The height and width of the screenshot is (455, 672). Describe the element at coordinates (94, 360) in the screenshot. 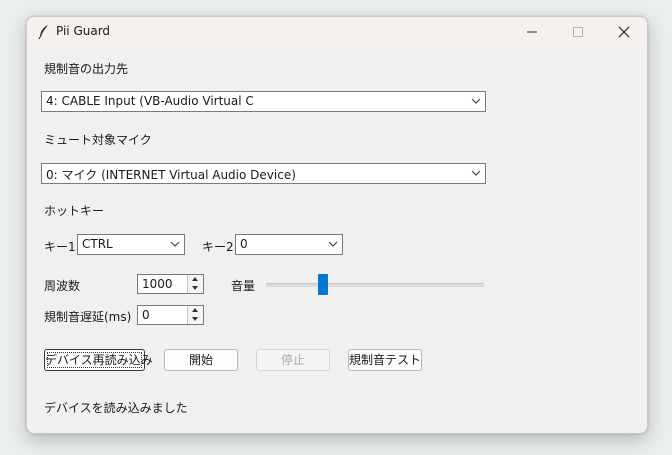

I see `focus-ring` at that location.